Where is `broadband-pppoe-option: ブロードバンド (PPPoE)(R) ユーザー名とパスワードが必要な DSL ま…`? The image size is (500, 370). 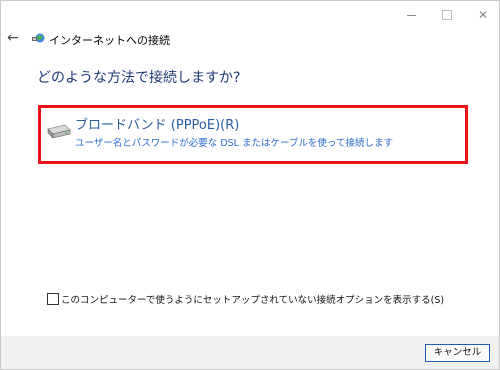 broadband-pppoe-option: ブロードバンド (PPPoE)(R) ユーザー名とパスワードが必要な DSL ま… is located at coordinates (252, 134).